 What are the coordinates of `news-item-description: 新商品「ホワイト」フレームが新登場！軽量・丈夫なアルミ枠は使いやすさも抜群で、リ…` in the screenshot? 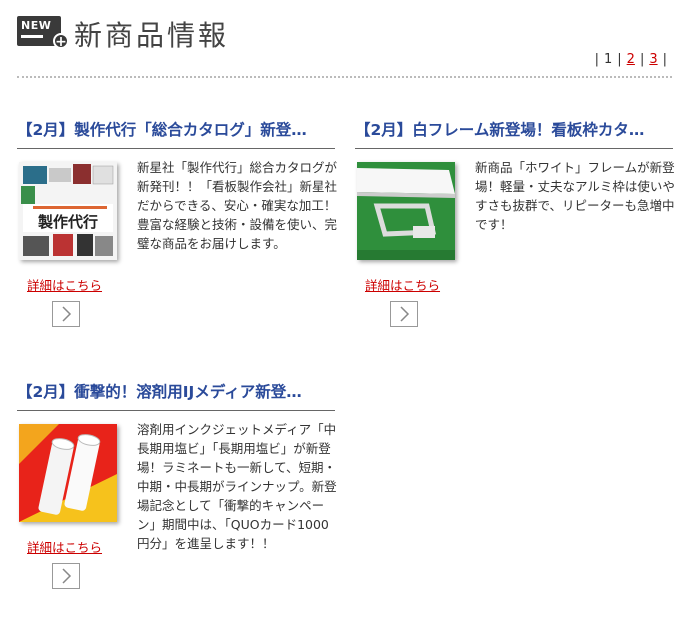 It's located at (575, 196).